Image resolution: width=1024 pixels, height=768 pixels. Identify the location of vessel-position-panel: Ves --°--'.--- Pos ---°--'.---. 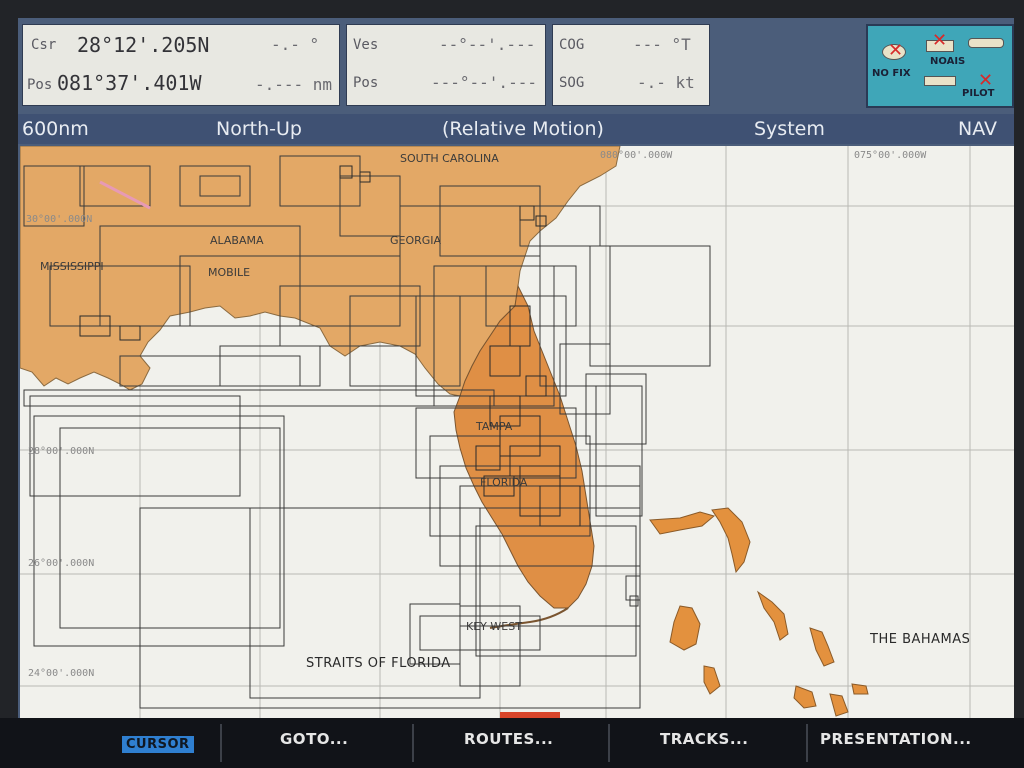
(446, 65).